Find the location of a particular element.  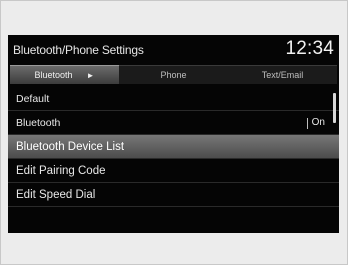

page-title: Bluetooth/Phone Settings is located at coordinates (78, 50).